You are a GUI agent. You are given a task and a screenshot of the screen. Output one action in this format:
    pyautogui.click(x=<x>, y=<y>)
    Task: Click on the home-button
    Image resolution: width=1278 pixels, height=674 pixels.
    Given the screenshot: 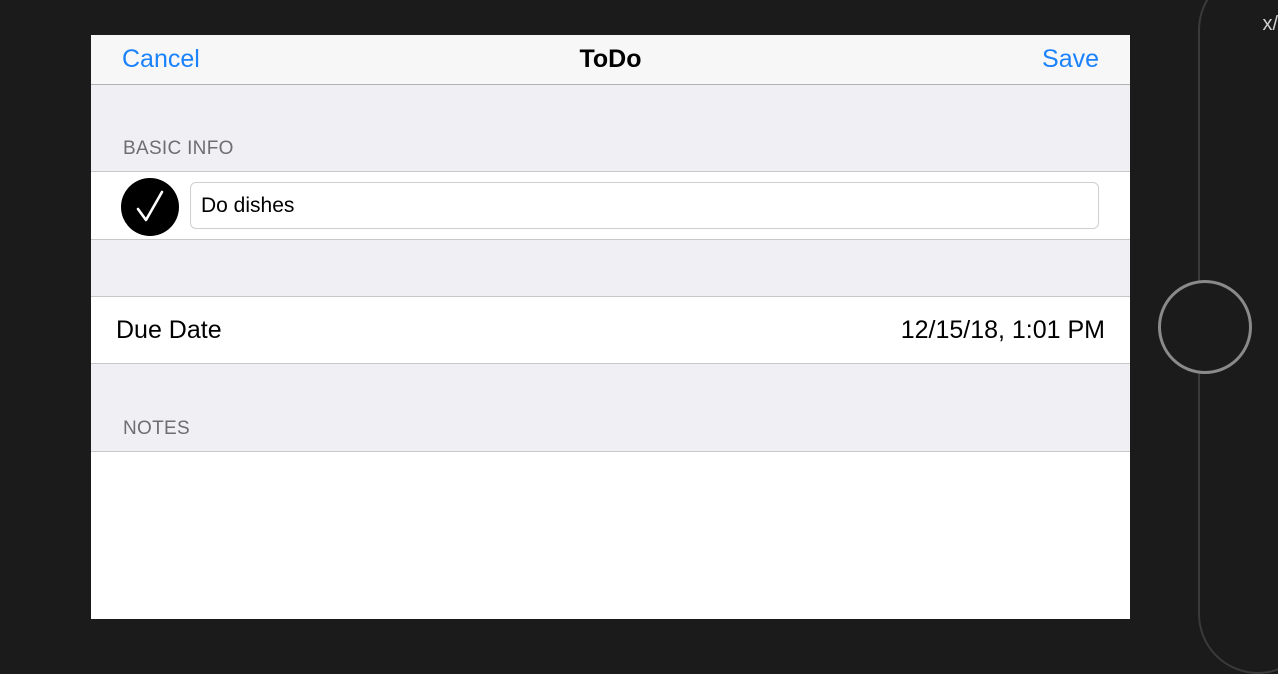 What is the action you would take?
    pyautogui.click(x=1205, y=327)
    